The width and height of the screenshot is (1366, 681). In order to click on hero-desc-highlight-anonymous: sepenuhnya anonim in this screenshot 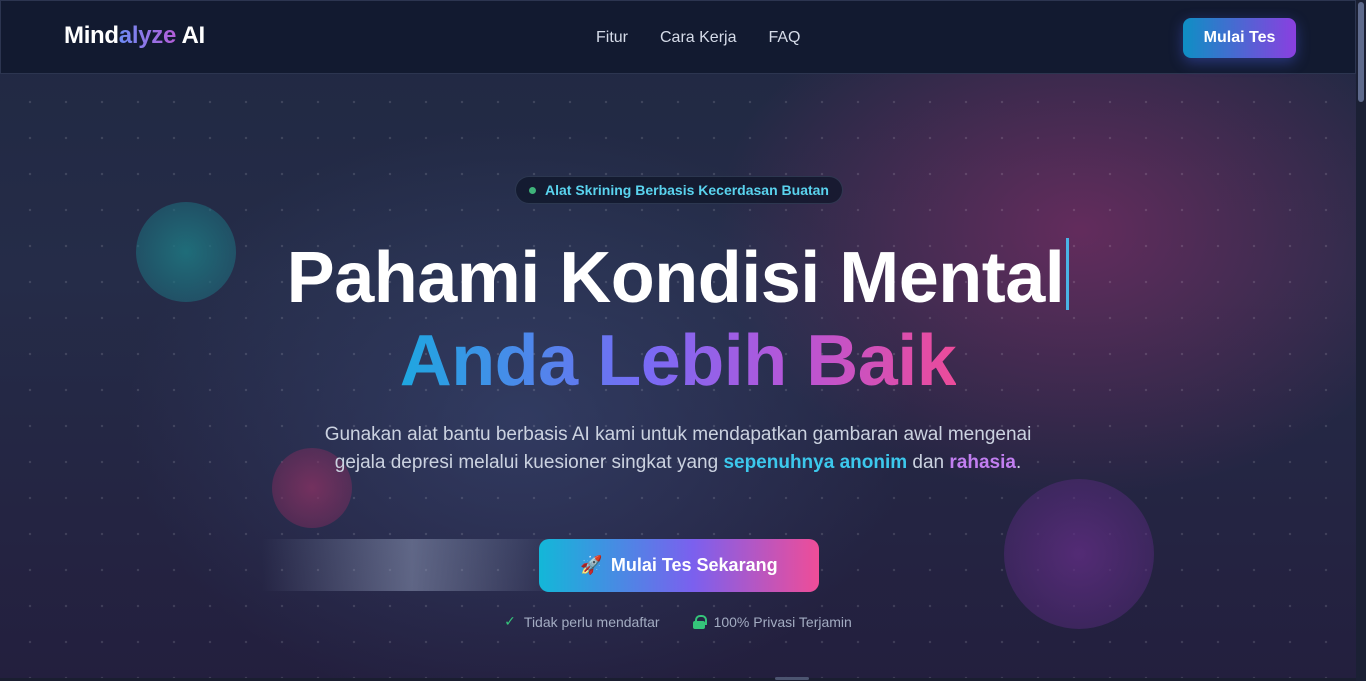, I will do `click(815, 462)`.